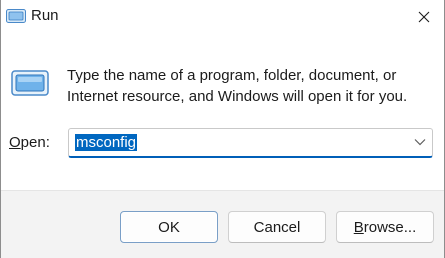 The height and width of the screenshot is (258, 445). I want to click on open-combobox: msconfig, so click(250, 143).